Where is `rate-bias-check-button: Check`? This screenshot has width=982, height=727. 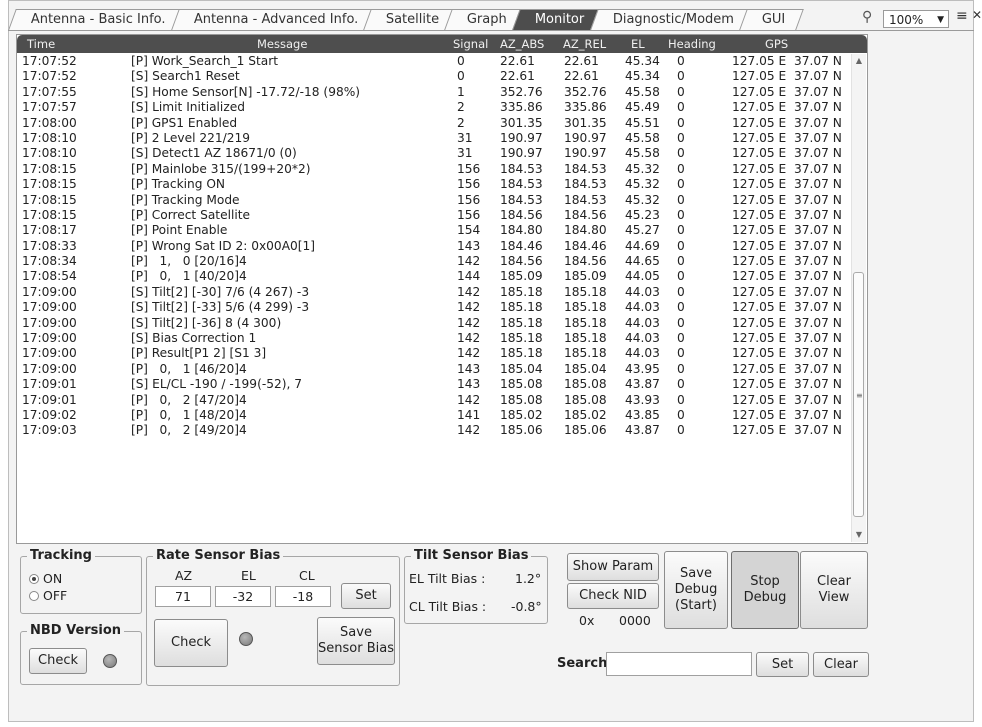 rate-bias-check-button: Check is located at coordinates (191, 643).